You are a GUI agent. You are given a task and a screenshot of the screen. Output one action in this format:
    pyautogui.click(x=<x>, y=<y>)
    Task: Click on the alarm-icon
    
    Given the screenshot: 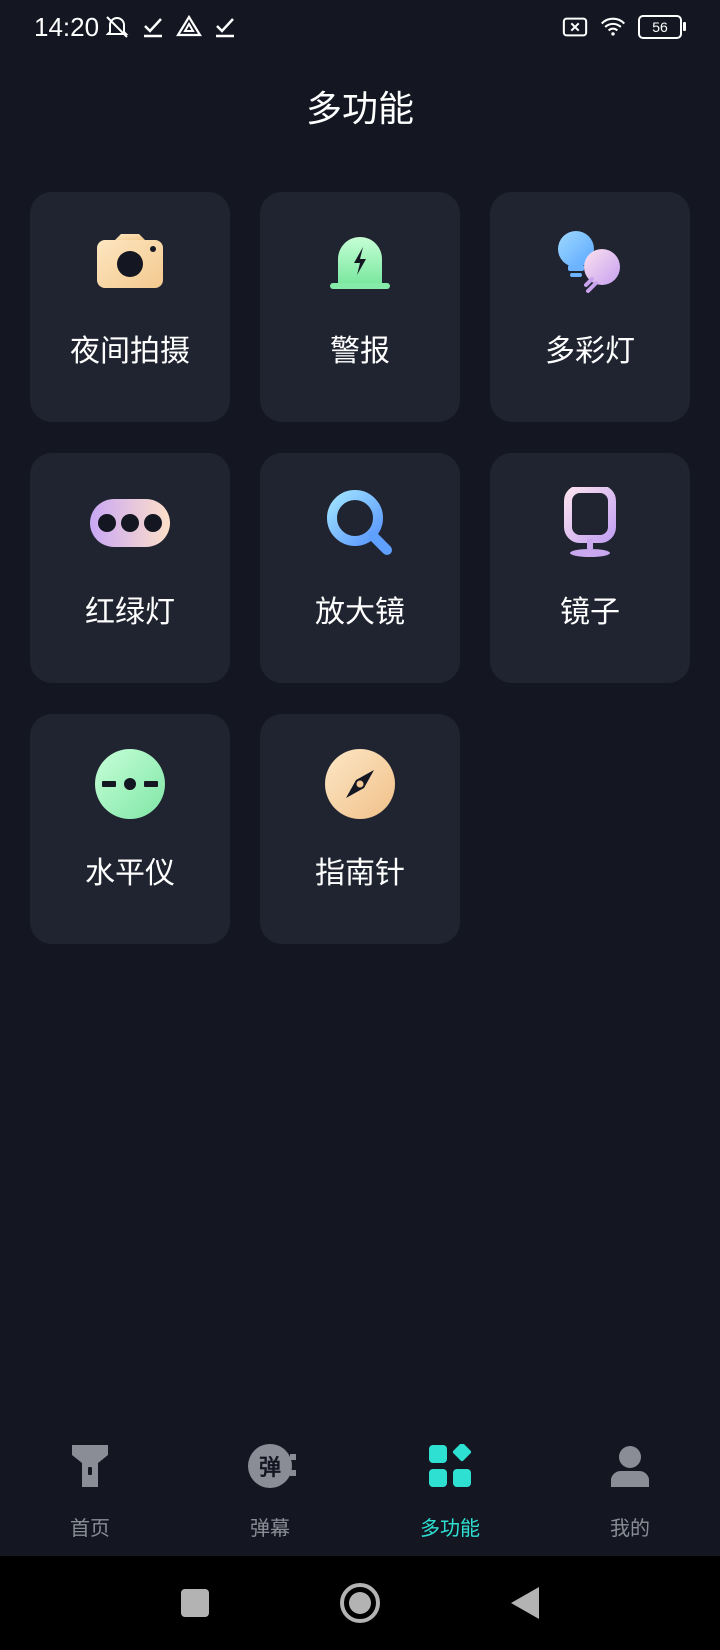 What is the action you would take?
    pyautogui.click(x=360, y=263)
    